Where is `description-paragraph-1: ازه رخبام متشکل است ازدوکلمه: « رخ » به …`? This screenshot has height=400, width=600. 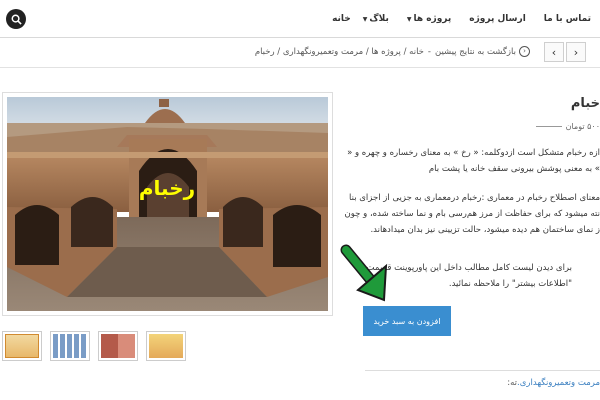
description-paragraph-1: ازه رخبام متشکل است ازدوکلمه: « رخ » به … is located at coordinates (473, 161).